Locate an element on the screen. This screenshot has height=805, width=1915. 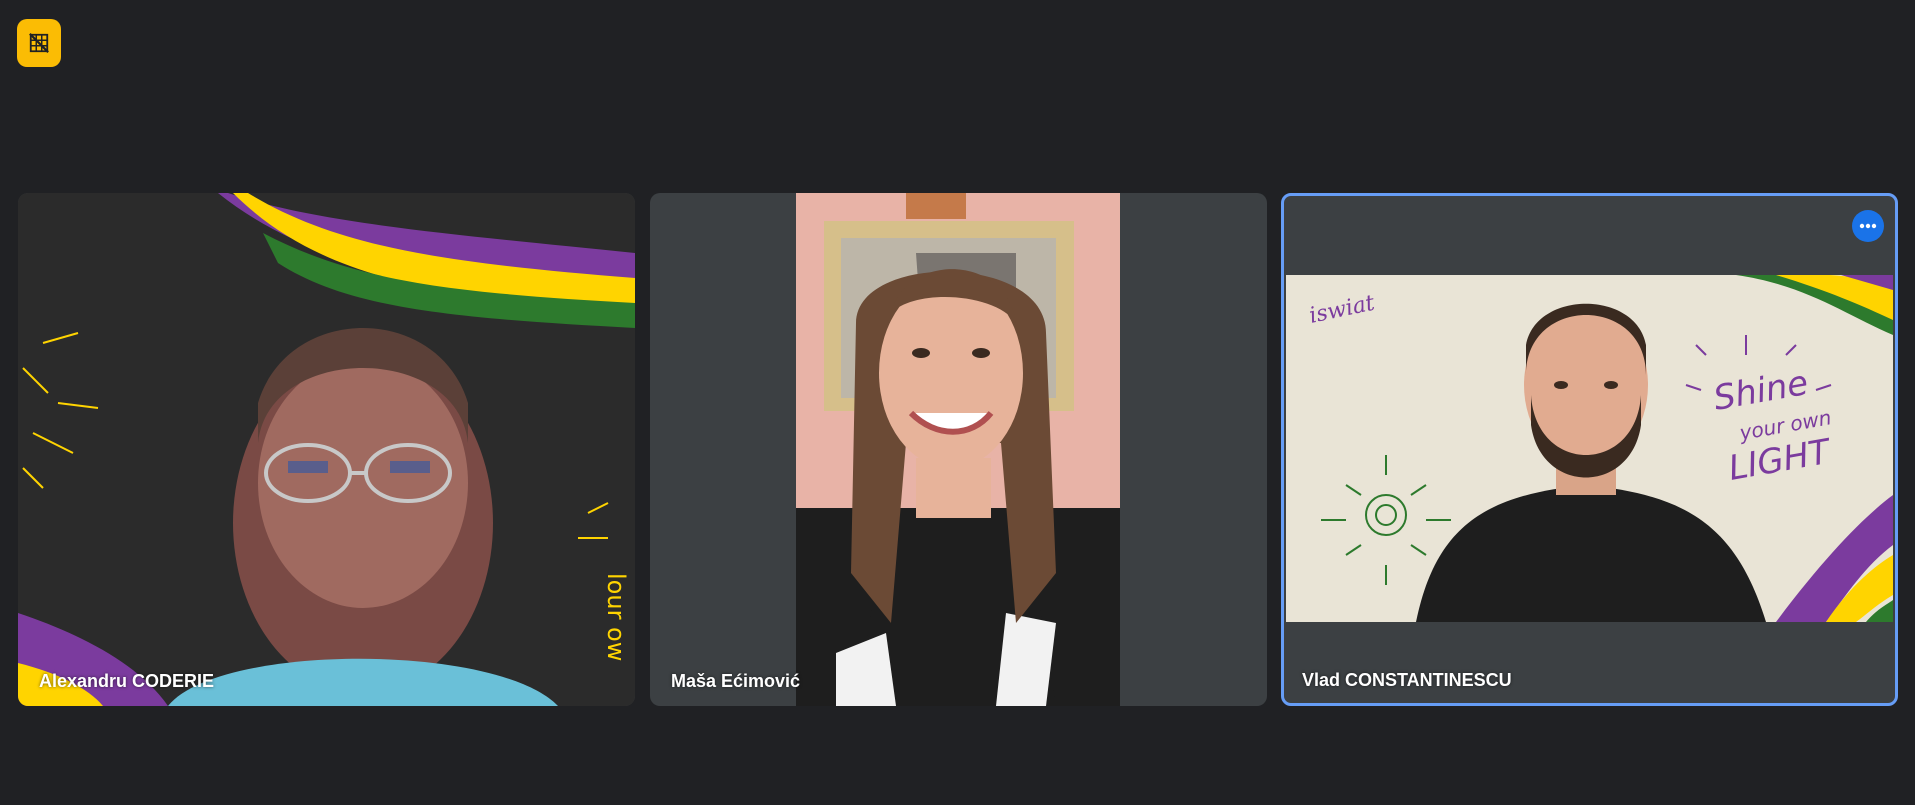
participant-name: Vlad CONSTANTINESCU is located at coordinates (1407, 680).